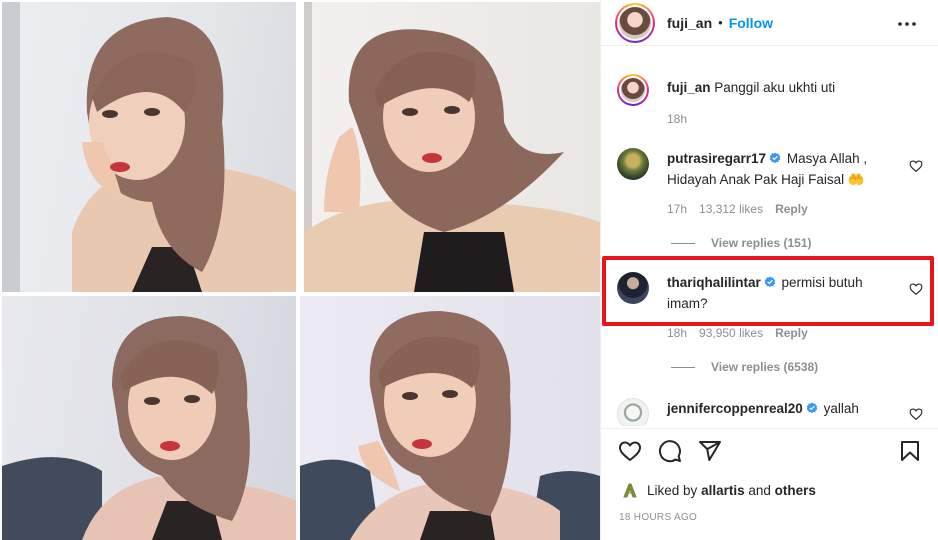 This screenshot has width=938, height=540. Describe the element at coordinates (723, 490) in the screenshot. I see `likes-user: allartis` at that location.